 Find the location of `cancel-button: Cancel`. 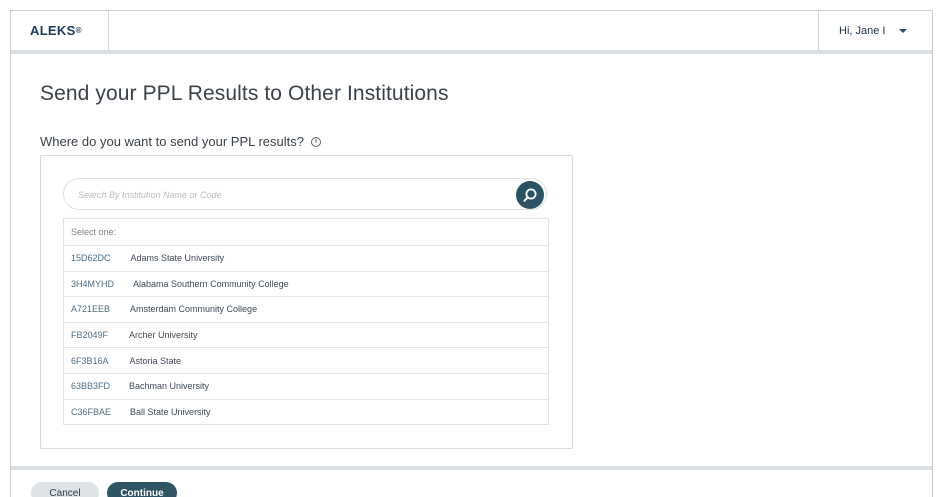

cancel-button: Cancel is located at coordinates (65, 489).